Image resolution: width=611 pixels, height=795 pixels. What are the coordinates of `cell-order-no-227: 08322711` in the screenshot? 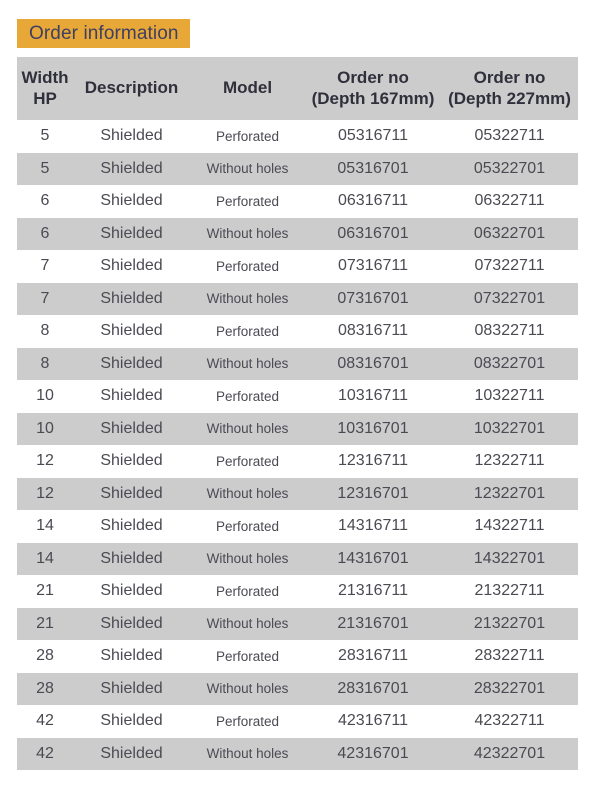 It's located at (509, 331).